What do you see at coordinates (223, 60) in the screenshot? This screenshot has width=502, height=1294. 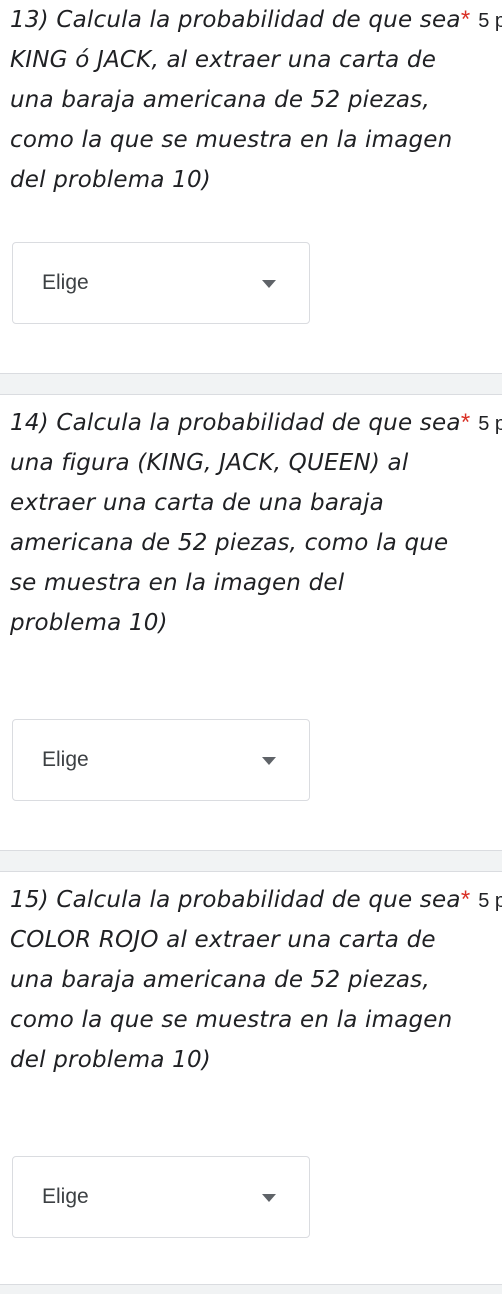 I see `question-text-line: KING ó JACK, al extraer una carta de` at bounding box center [223, 60].